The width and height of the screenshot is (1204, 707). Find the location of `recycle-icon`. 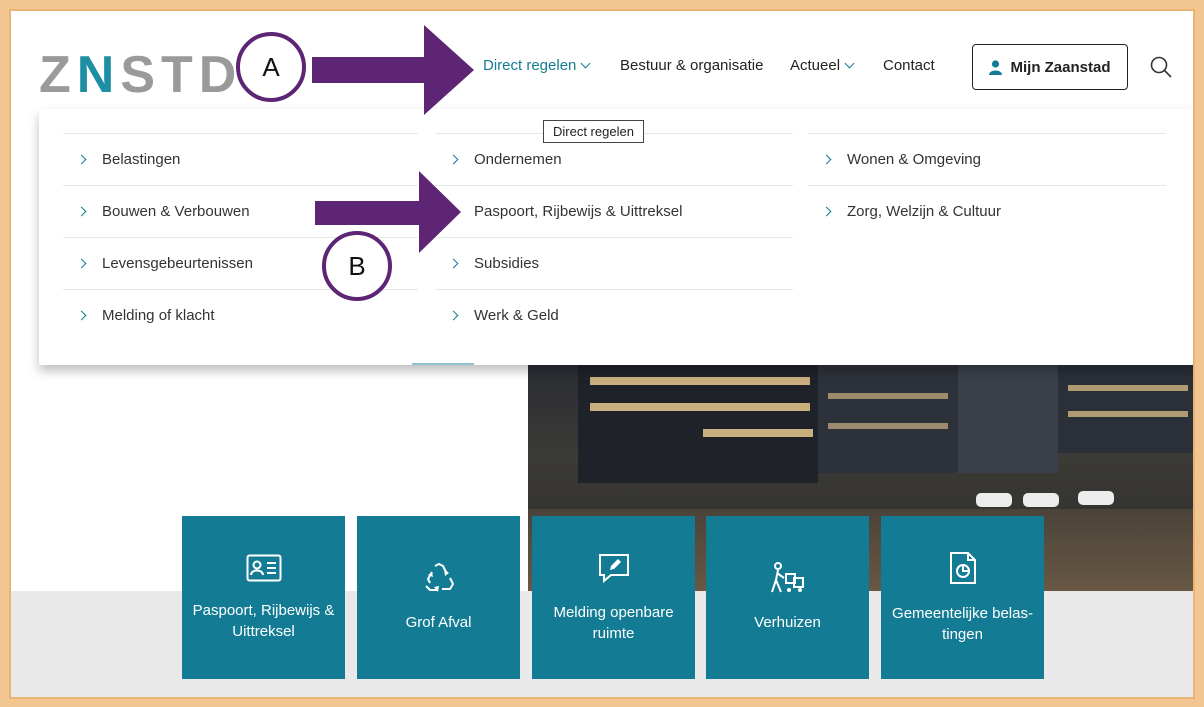

recycle-icon is located at coordinates (439, 577).